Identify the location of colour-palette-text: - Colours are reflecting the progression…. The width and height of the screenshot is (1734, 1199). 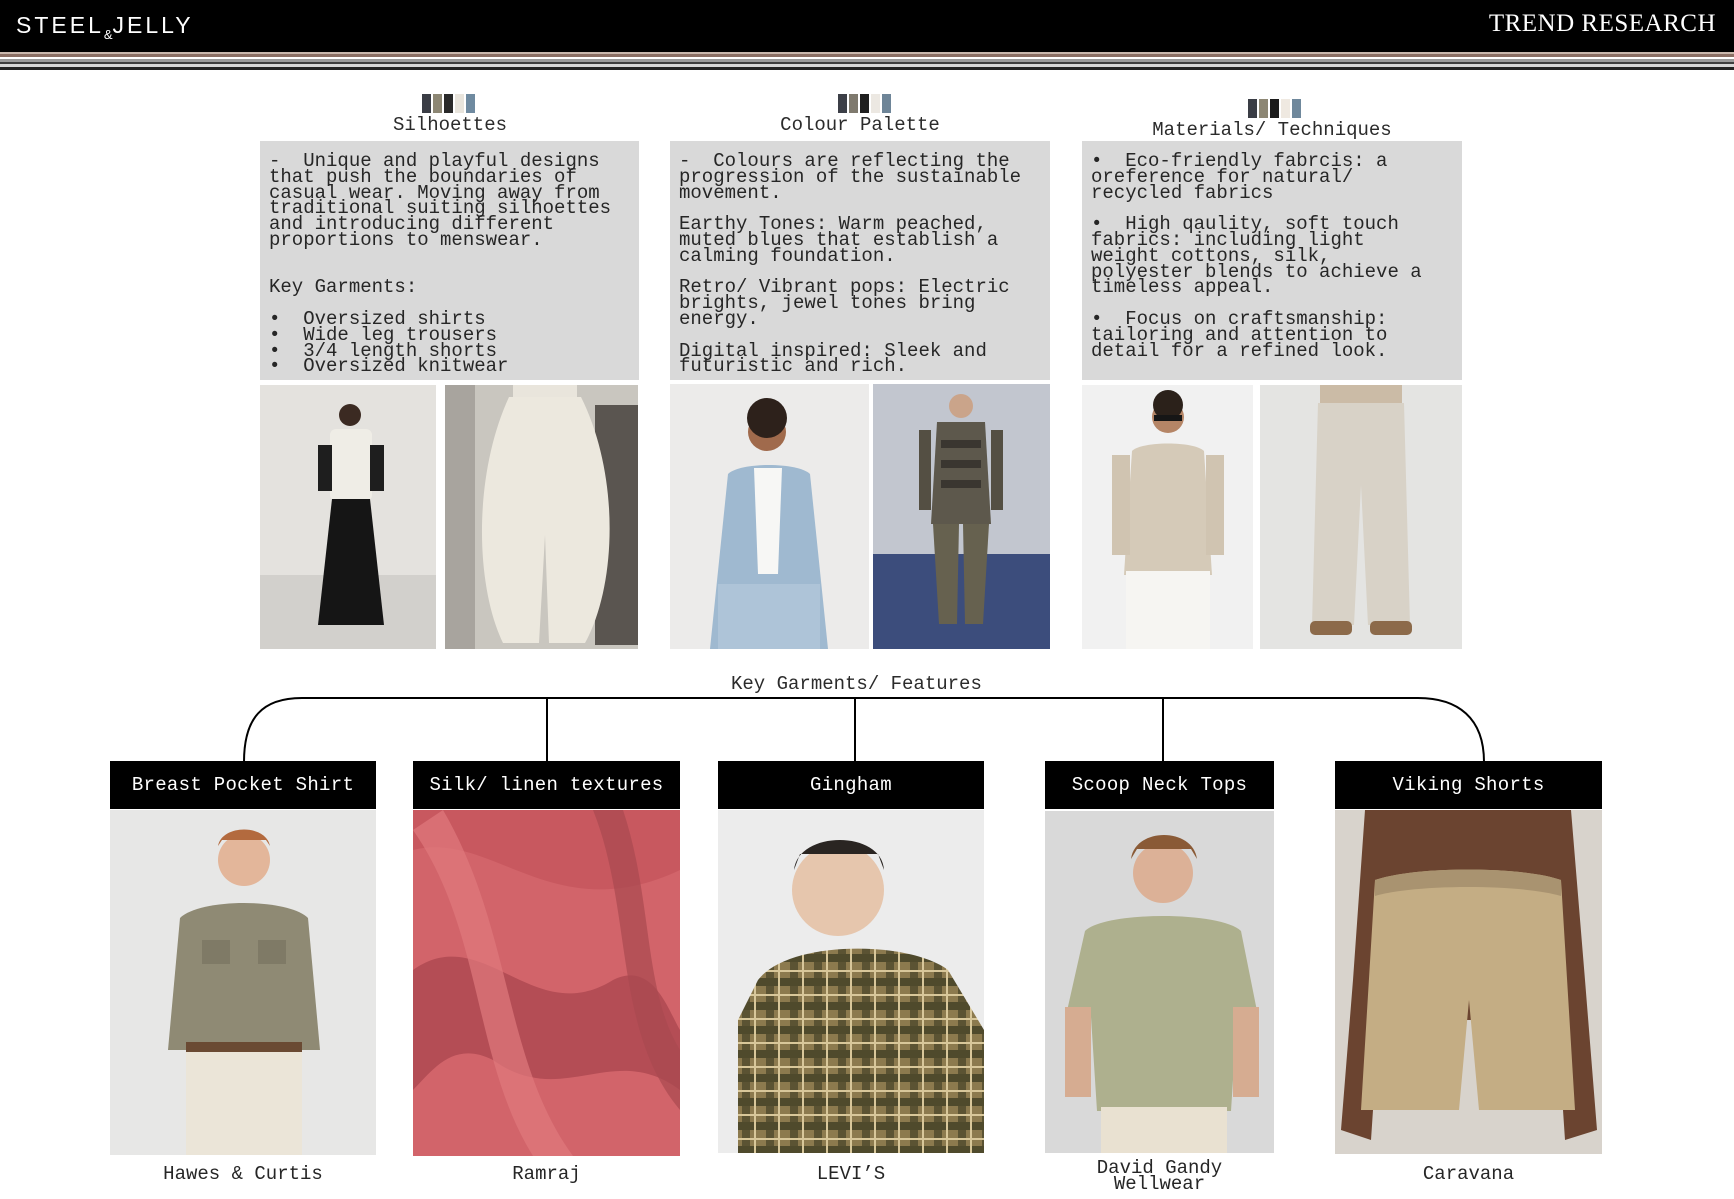
(860, 260).